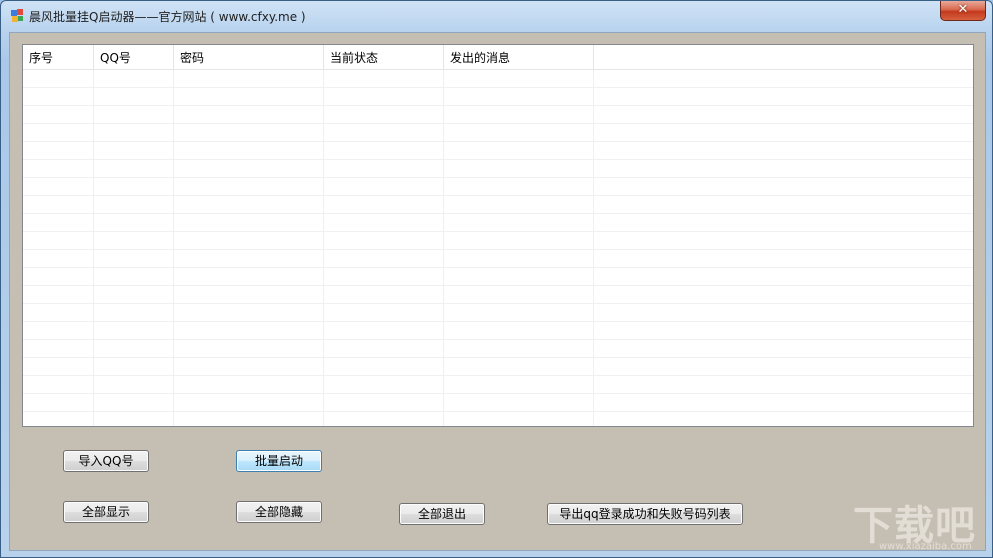 Image resolution: width=993 pixels, height=558 pixels. What do you see at coordinates (442, 514) in the screenshot?
I see `exit-all-button: 全部退出` at bounding box center [442, 514].